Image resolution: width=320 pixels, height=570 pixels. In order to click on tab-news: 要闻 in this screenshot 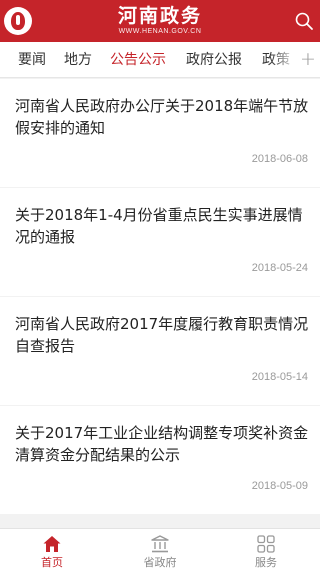, I will do `click(32, 59)`.